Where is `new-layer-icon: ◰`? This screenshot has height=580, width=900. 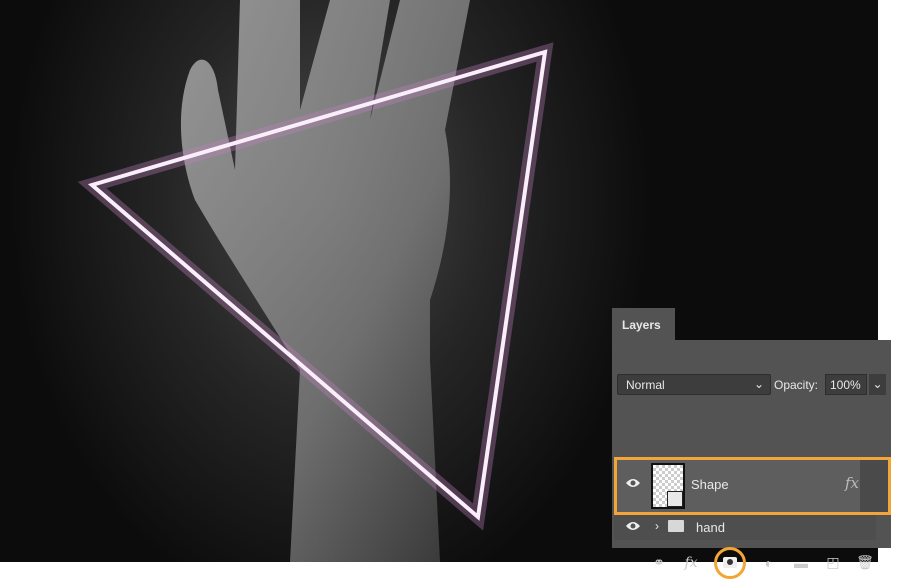
new-layer-icon: ◰ is located at coordinates (833, 562).